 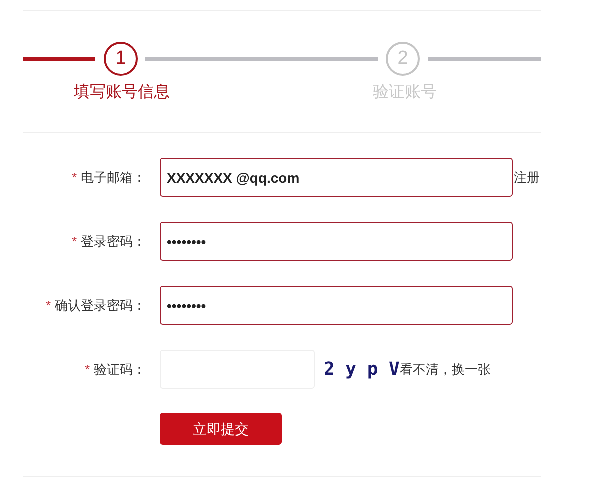 I want to click on refresh-captcha-link: 看不清，换一张, so click(x=445, y=370).